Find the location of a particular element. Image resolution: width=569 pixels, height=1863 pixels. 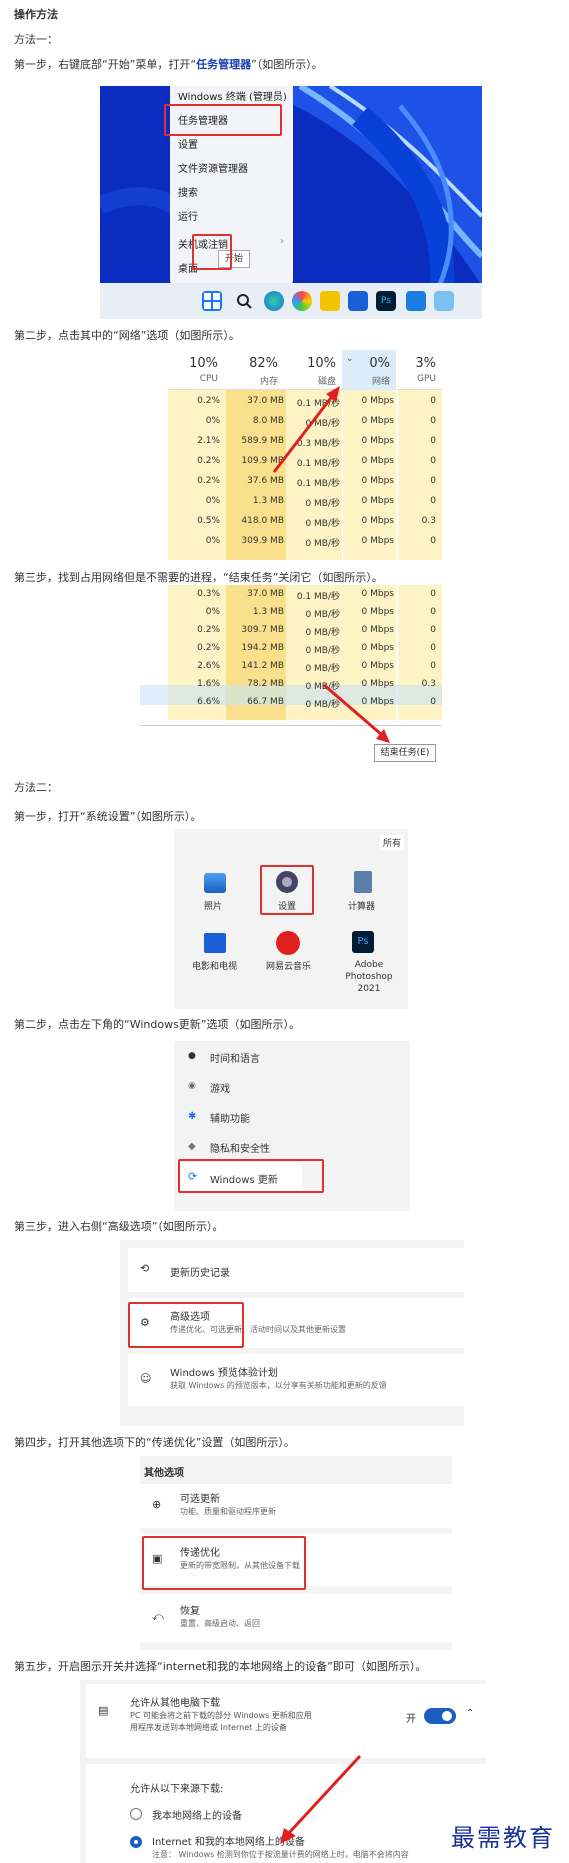

table-cell: 194.2 MB is located at coordinates (262, 648).